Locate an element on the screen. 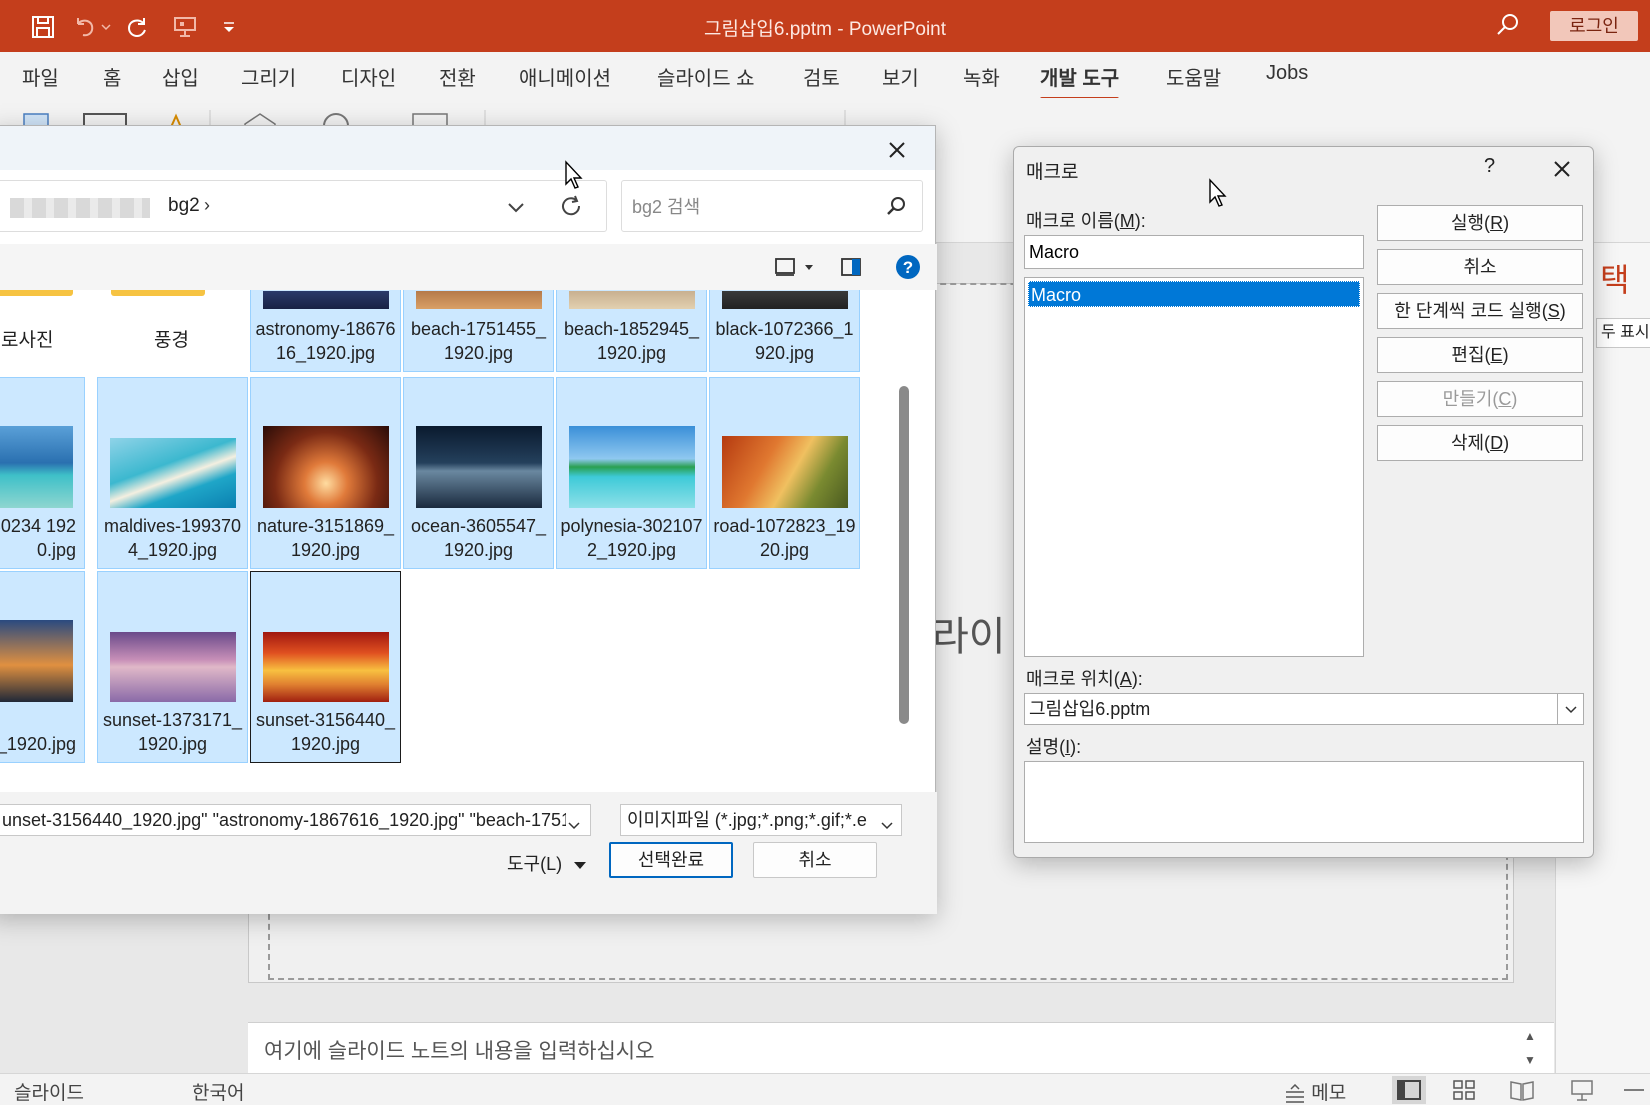  macro-location-label: 매크로 위치(A): is located at coordinates (1084, 679).